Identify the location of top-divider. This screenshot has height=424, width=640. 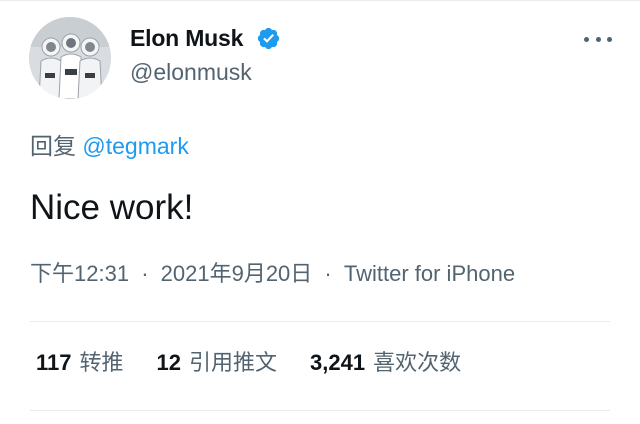
(320, 0).